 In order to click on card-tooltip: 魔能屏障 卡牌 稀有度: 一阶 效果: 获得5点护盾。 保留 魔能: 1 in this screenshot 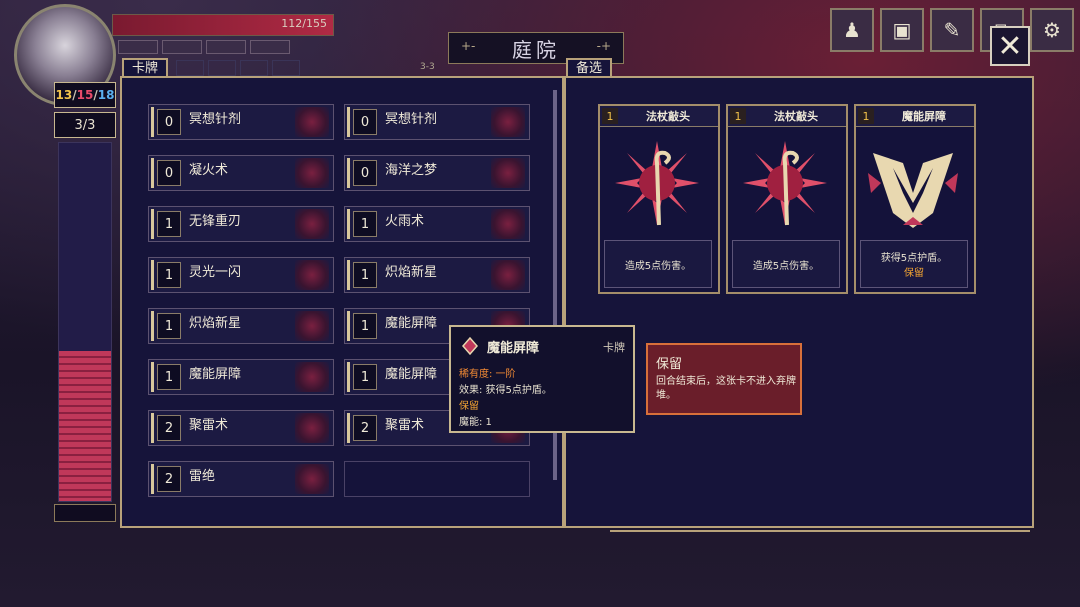, I will do `click(542, 379)`.